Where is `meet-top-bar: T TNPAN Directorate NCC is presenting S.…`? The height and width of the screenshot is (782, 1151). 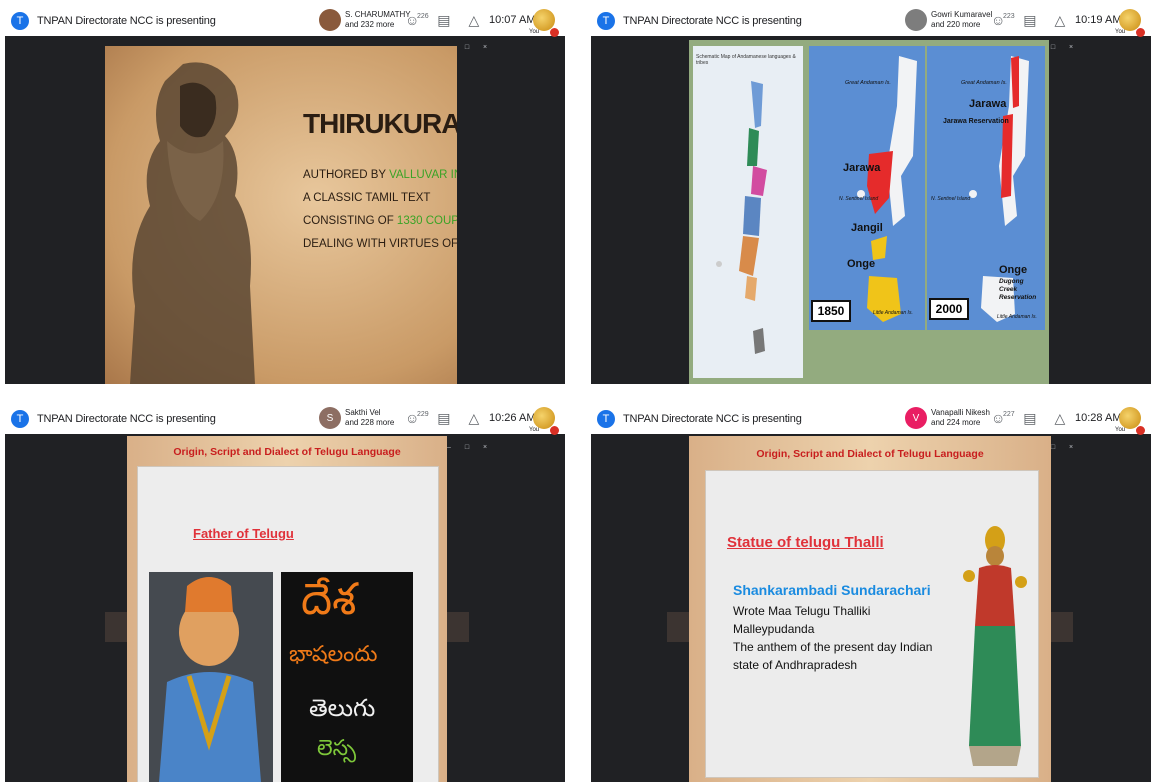 meet-top-bar: T TNPAN Directorate NCC is presenting S.… is located at coordinates (285, 21).